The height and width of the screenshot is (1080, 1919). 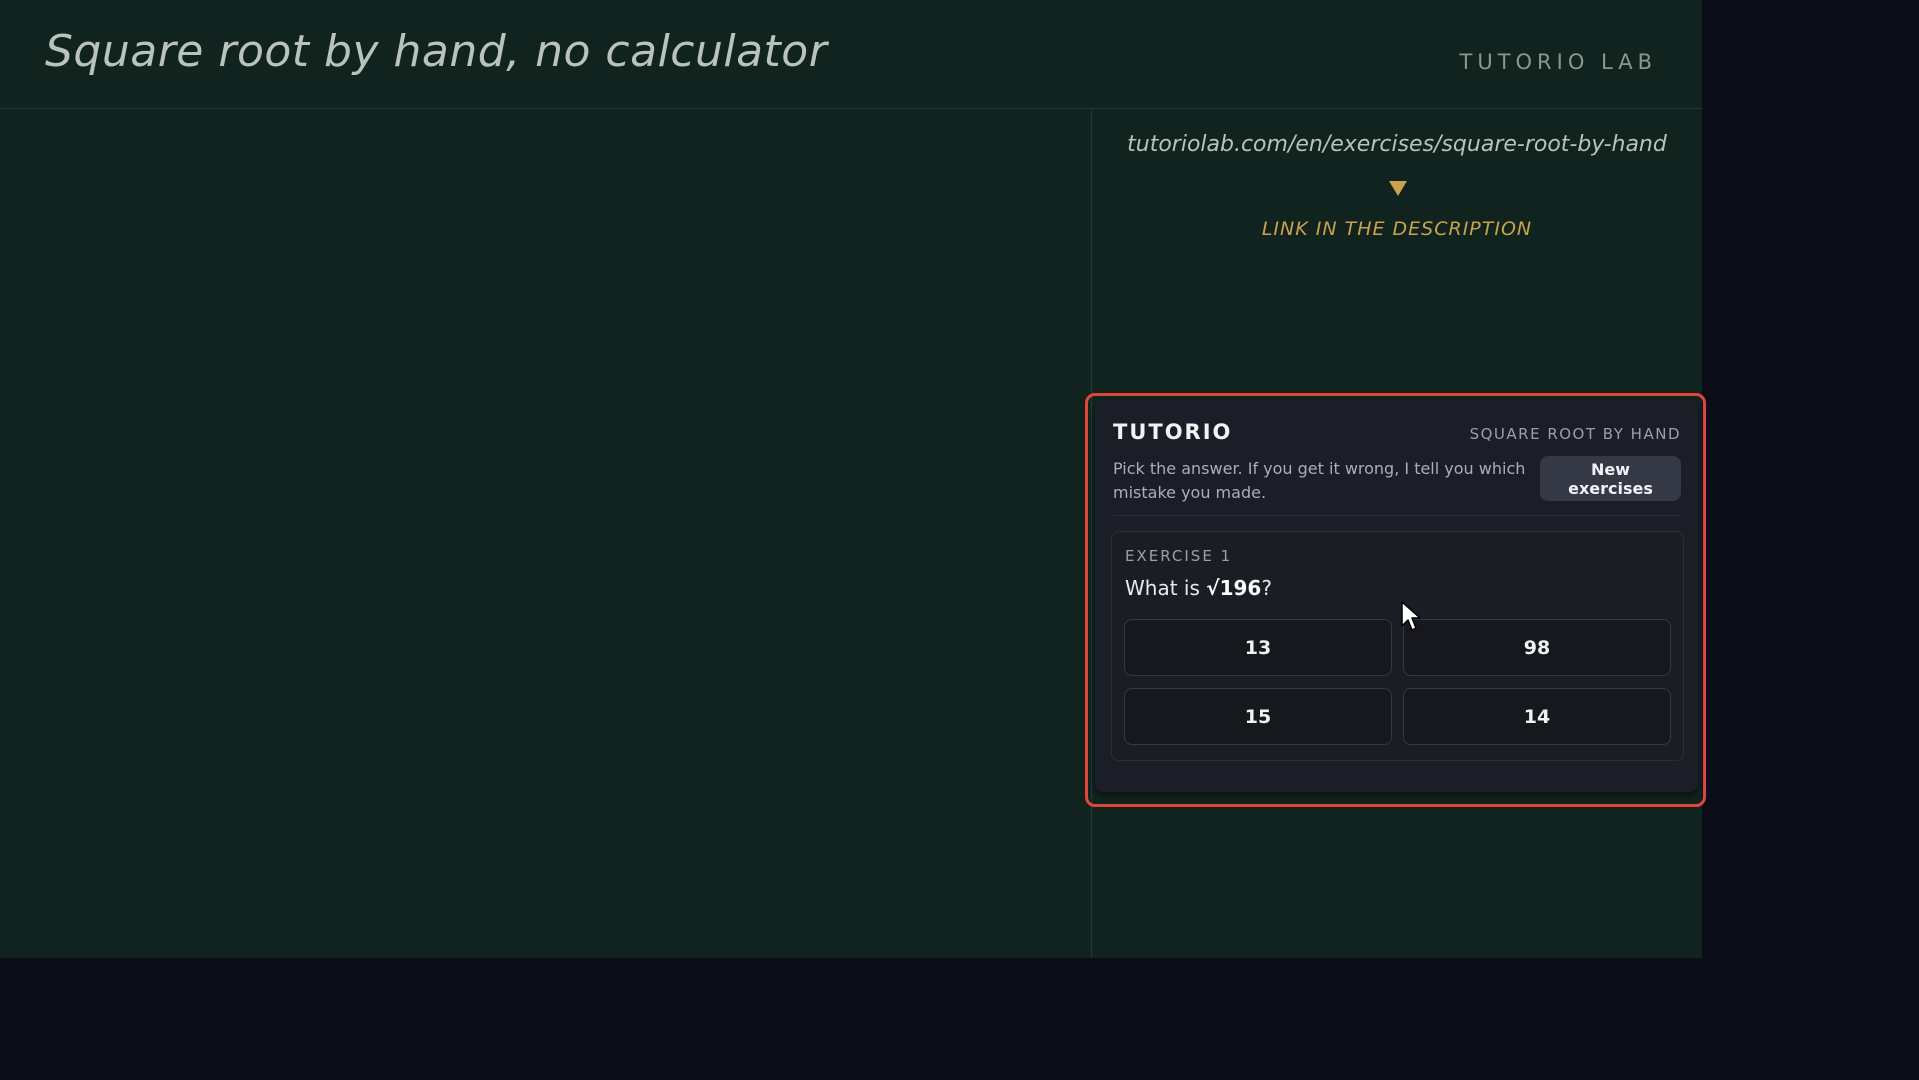 I want to click on question-prefix: What is, so click(x=1166, y=588).